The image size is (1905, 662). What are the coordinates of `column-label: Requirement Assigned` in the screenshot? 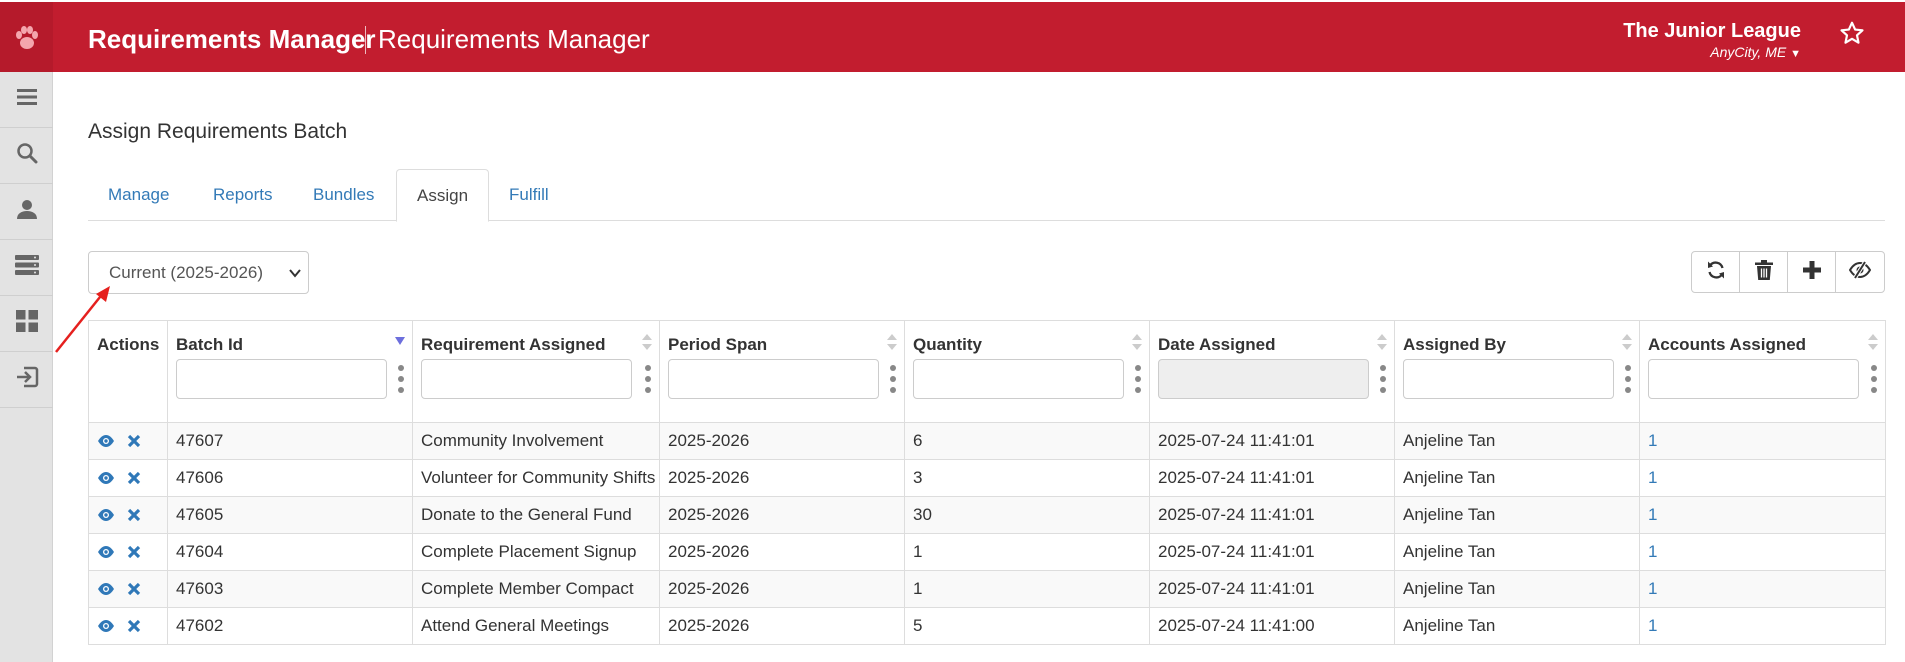 It's located at (513, 344).